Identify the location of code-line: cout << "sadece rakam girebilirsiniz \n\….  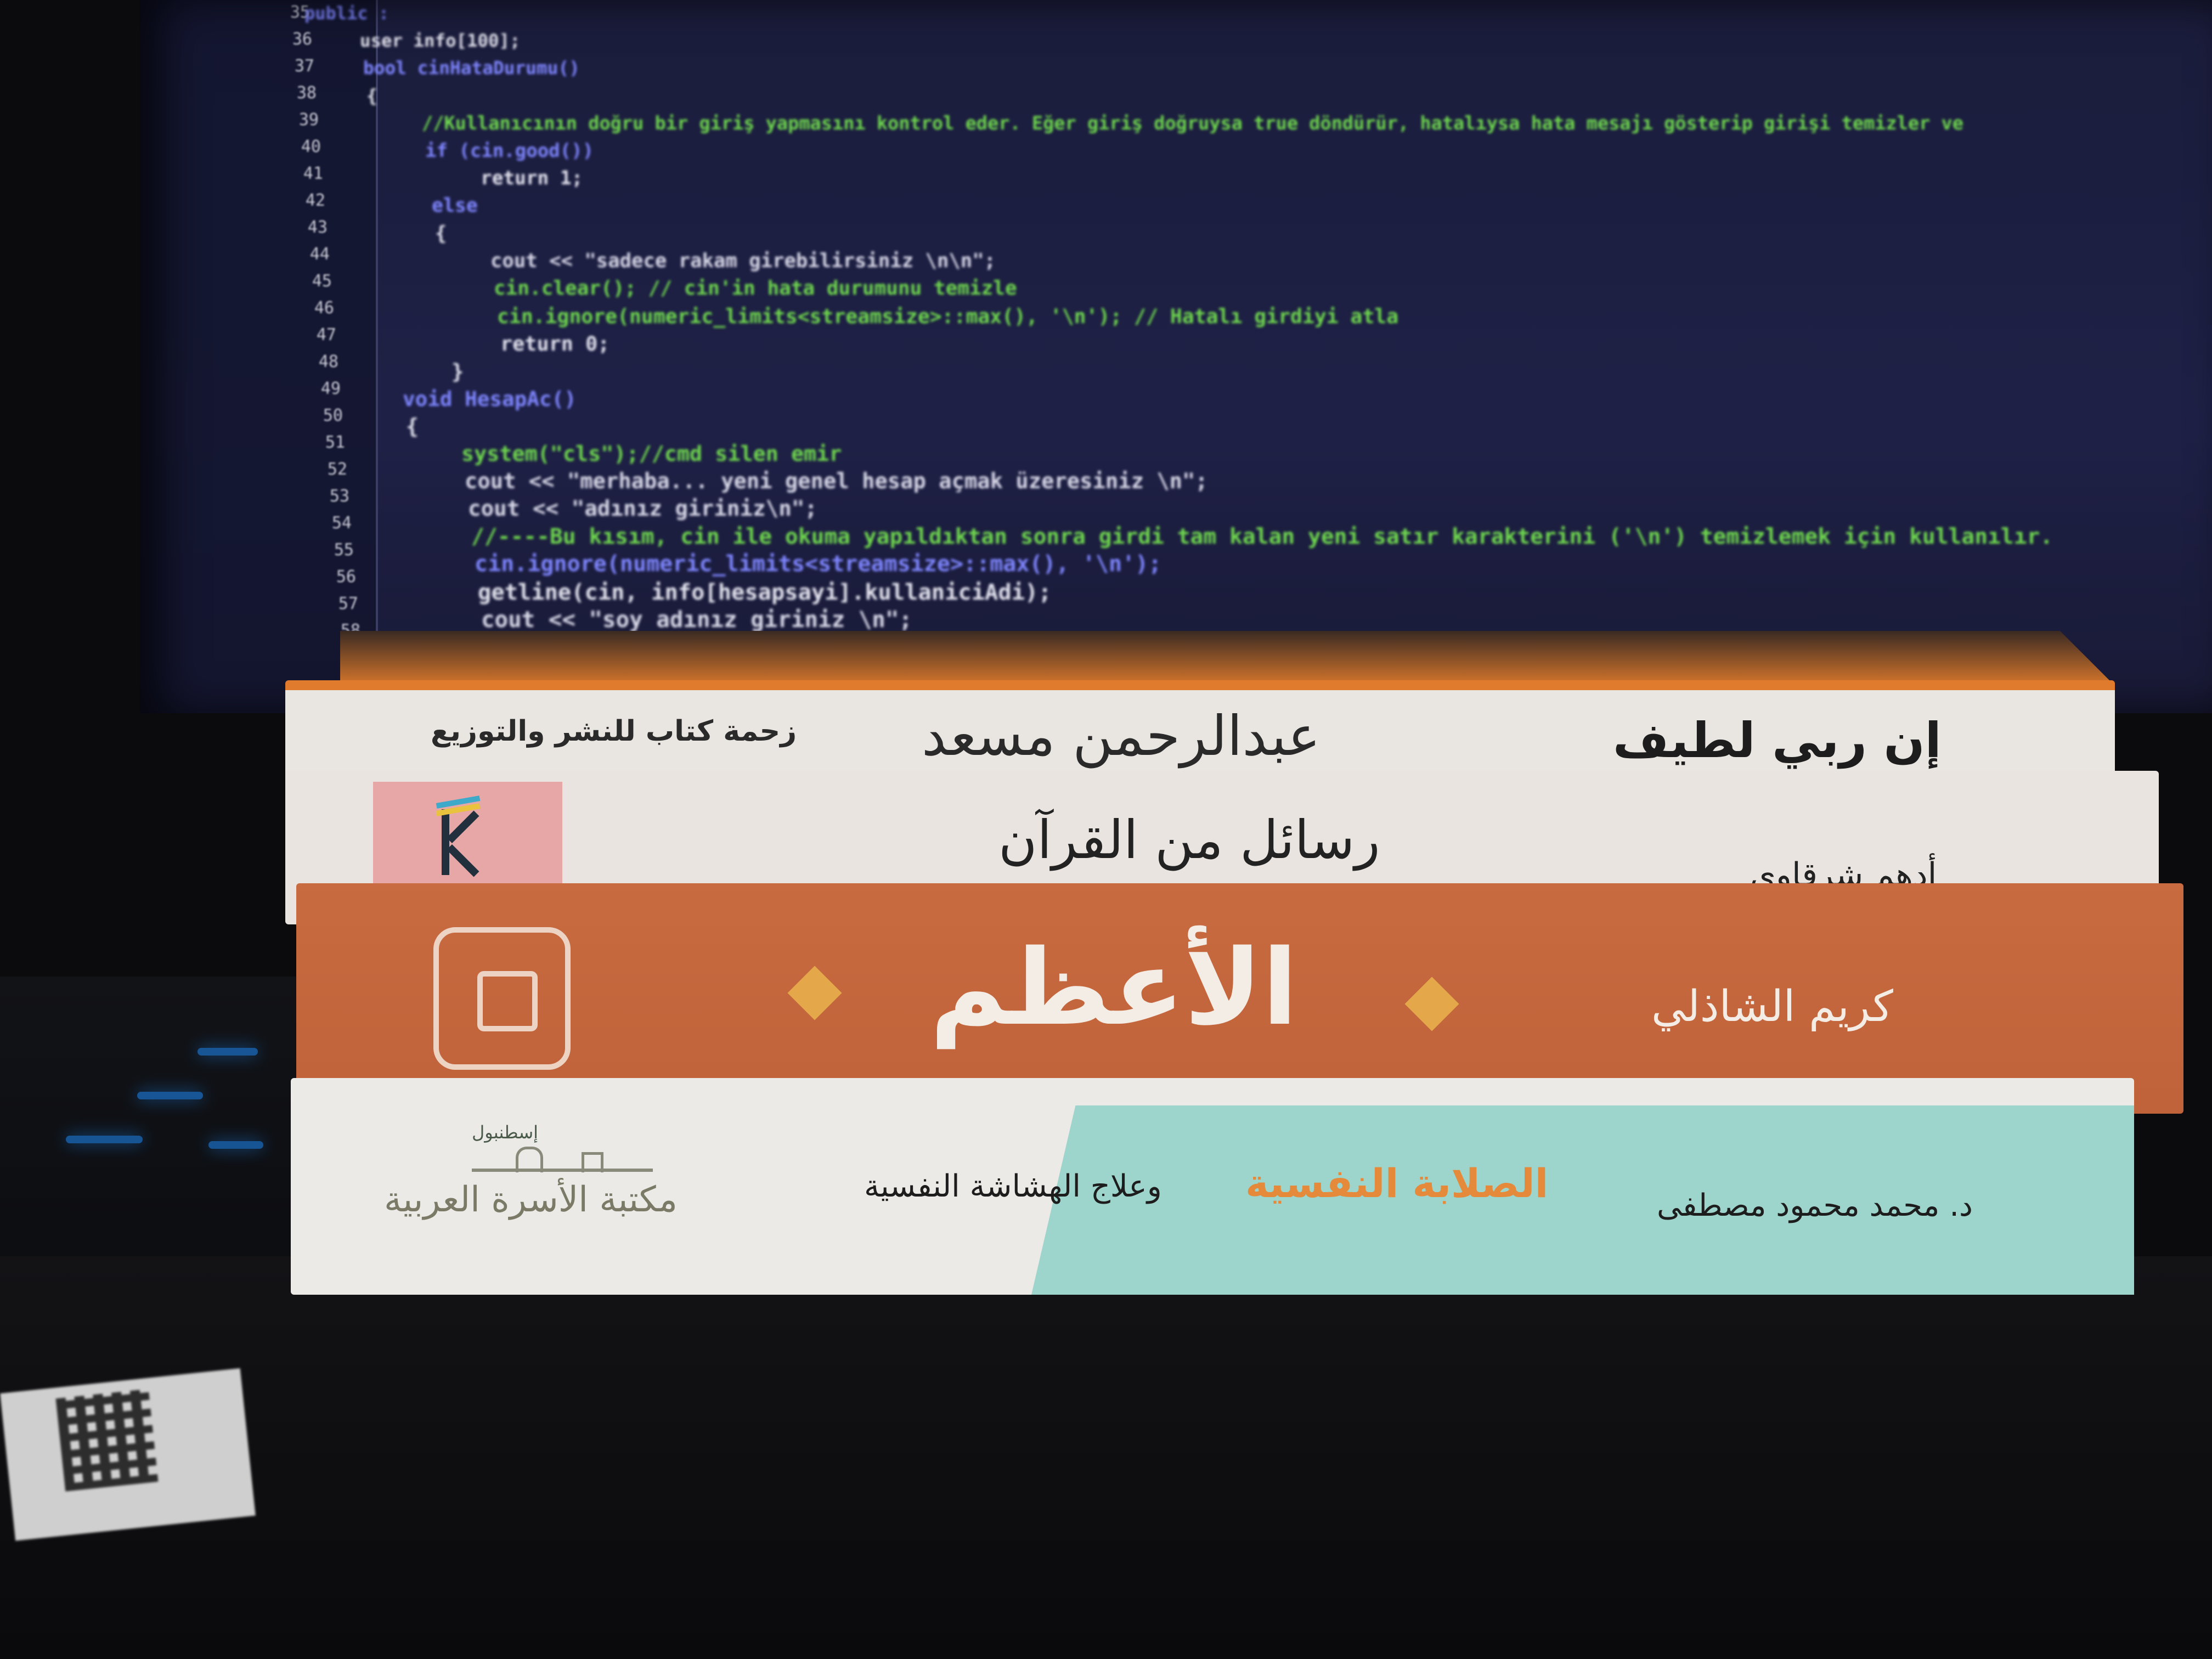
(743, 261).